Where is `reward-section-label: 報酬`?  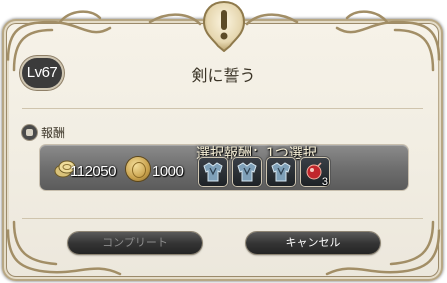 reward-section-label: 報酬 is located at coordinates (53, 132).